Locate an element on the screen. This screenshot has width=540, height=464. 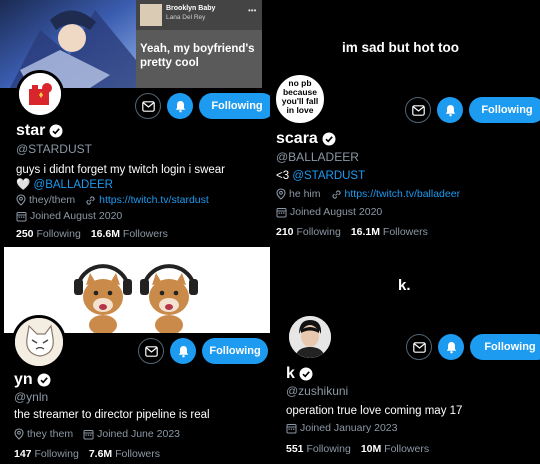
joined-item: Joined January 2023 is located at coordinates (342, 428).